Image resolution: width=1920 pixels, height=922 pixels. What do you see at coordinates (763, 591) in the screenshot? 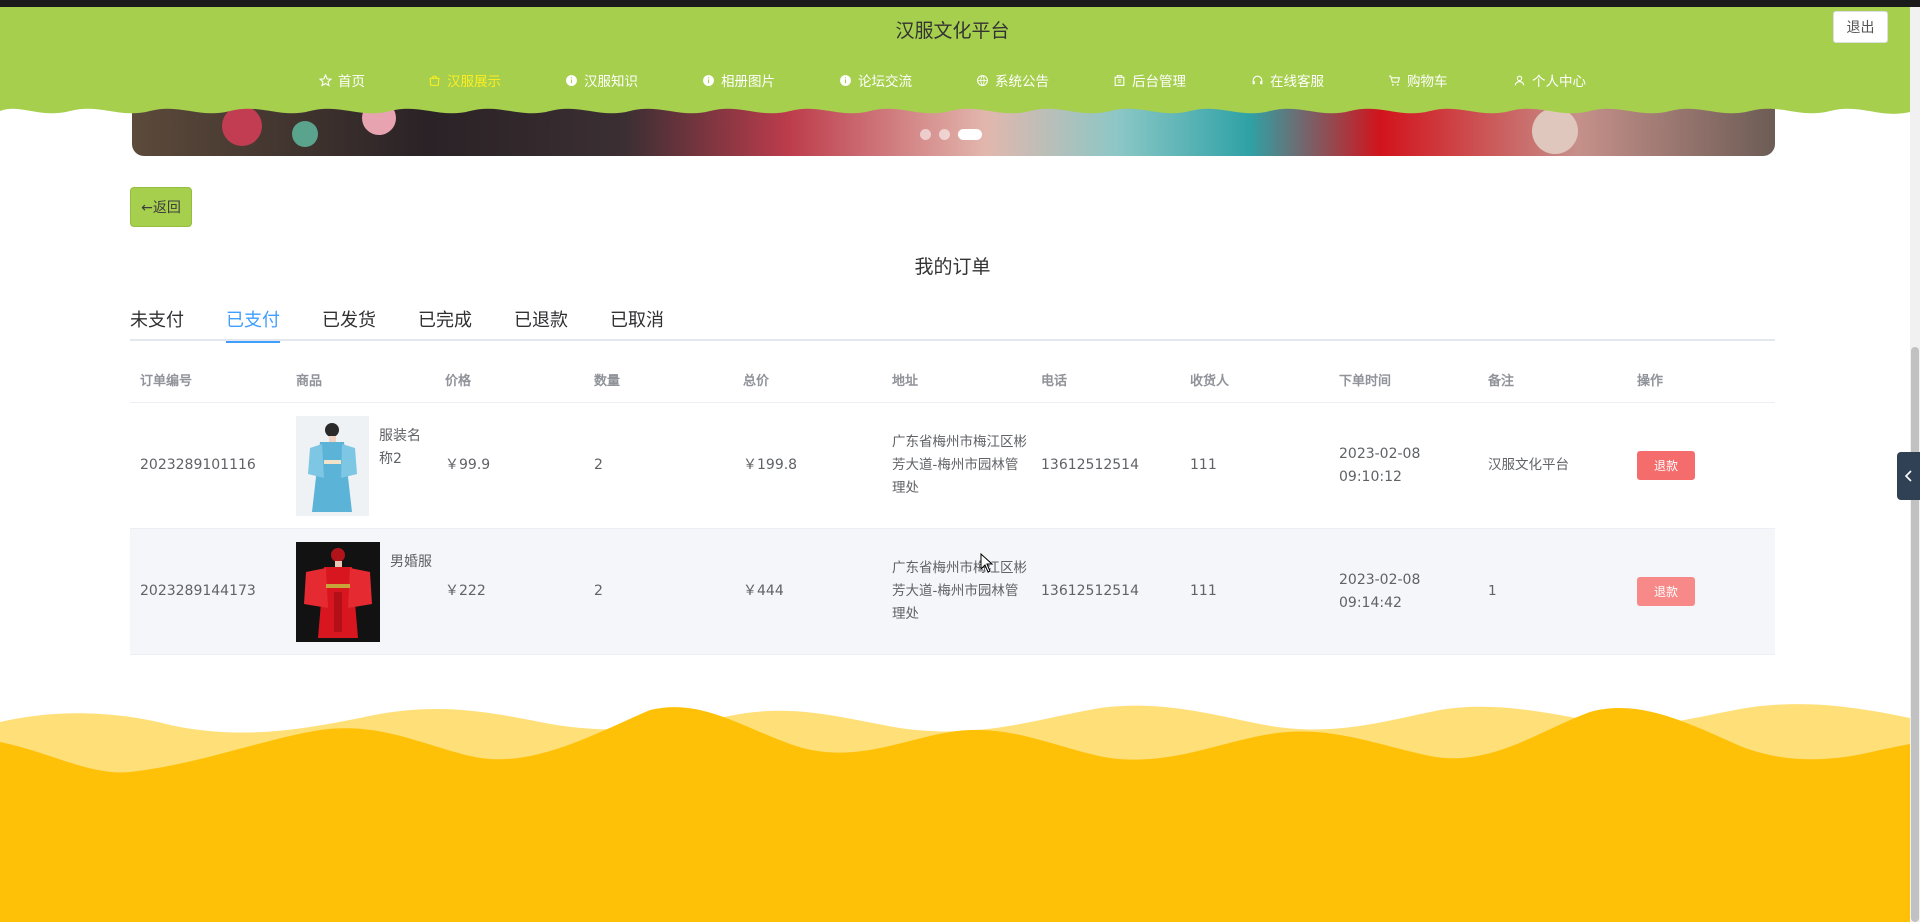
I see `total-price: ￥444` at bounding box center [763, 591].